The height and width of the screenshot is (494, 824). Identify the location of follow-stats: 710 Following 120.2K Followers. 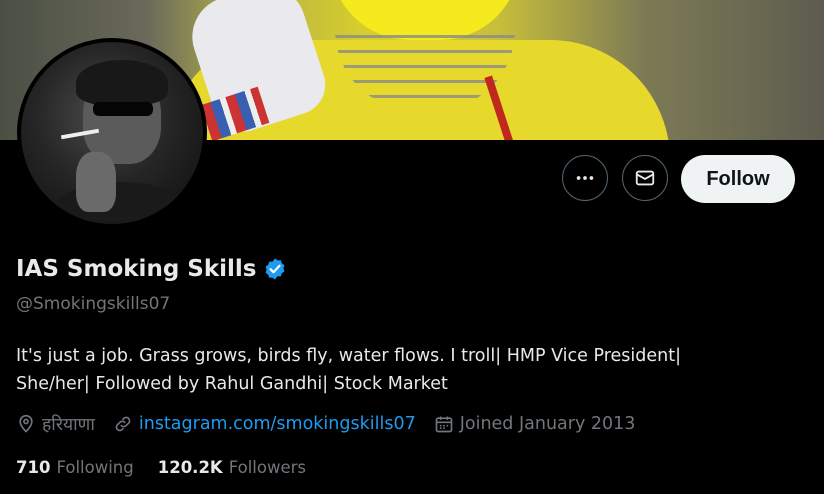
(173, 467).